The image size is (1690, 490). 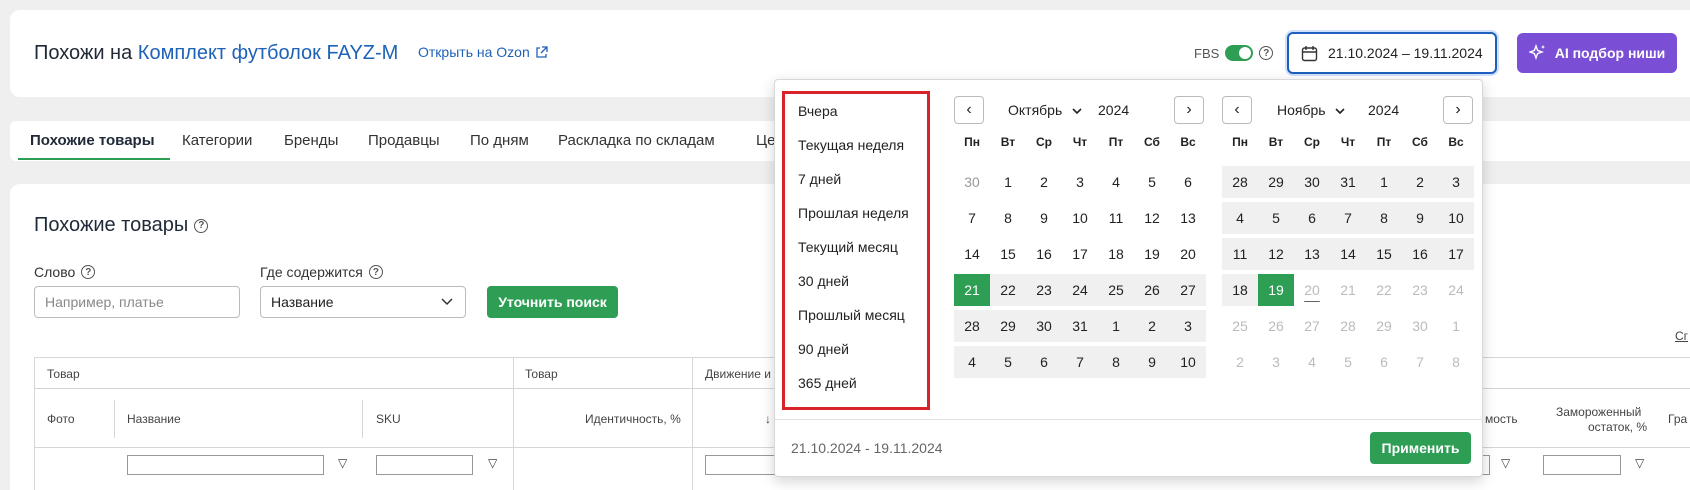 I want to click on calendar-day: 19, so click(x=1276, y=290).